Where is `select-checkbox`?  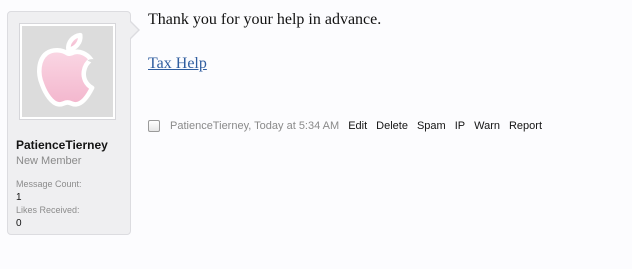
select-checkbox is located at coordinates (154, 126).